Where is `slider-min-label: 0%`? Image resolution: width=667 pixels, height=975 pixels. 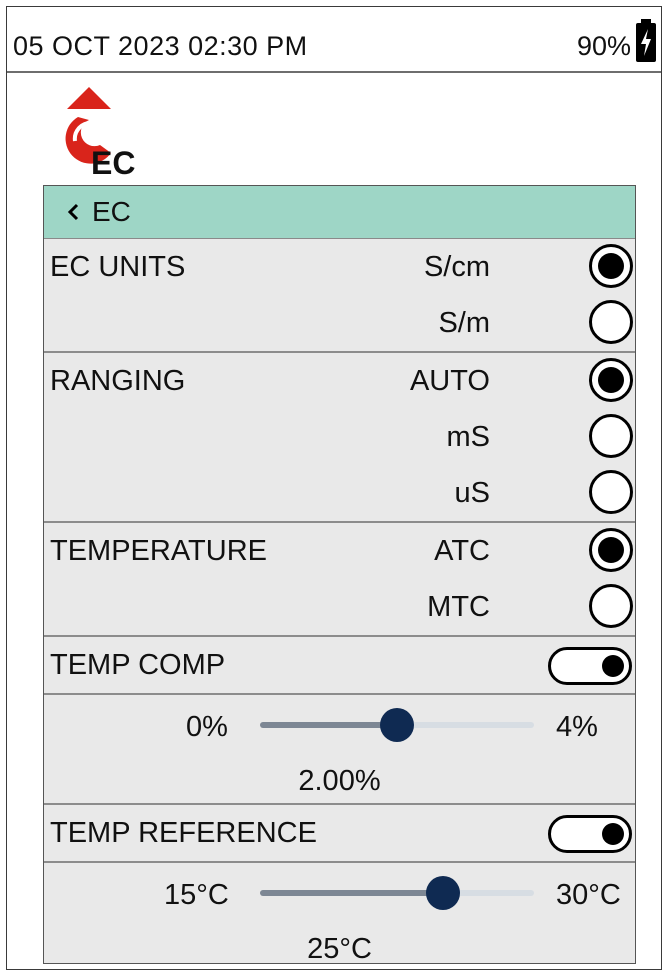
slider-min-label: 0% is located at coordinates (207, 727).